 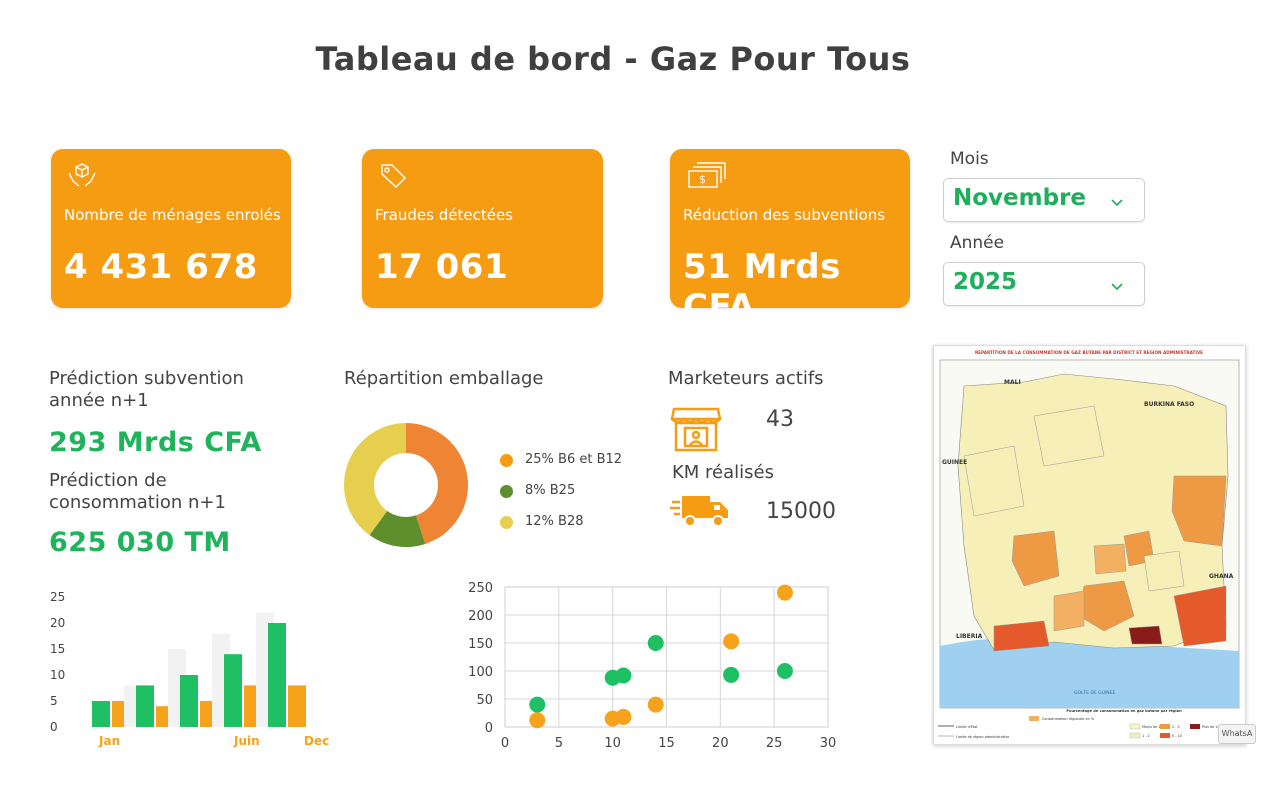 What do you see at coordinates (1169, 404) in the screenshot?
I see `map-country-label: BURKINA FASO` at bounding box center [1169, 404].